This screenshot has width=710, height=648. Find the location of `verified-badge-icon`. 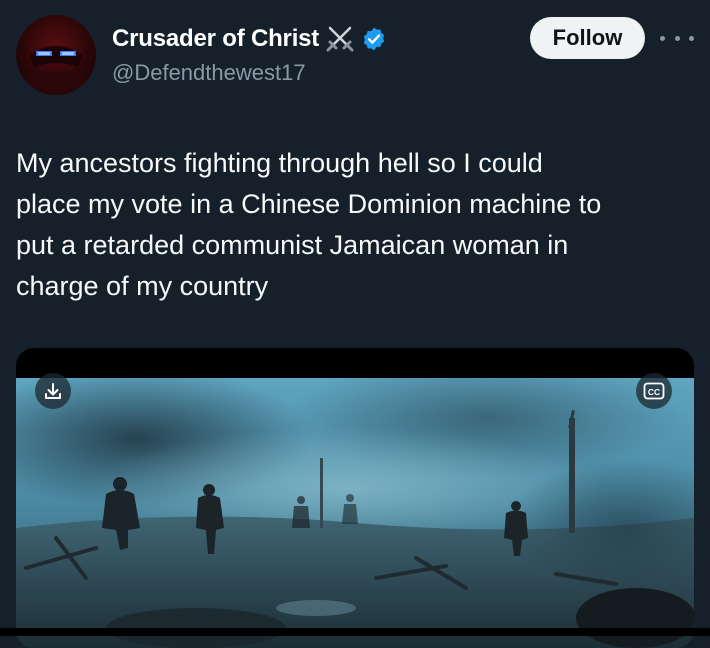

verified-badge-icon is located at coordinates (374, 39).